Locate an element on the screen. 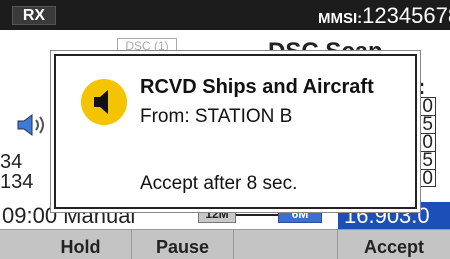 The height and width of the screenshot is (259, 450). left-number: 34 is located at coordinates (11, 162).